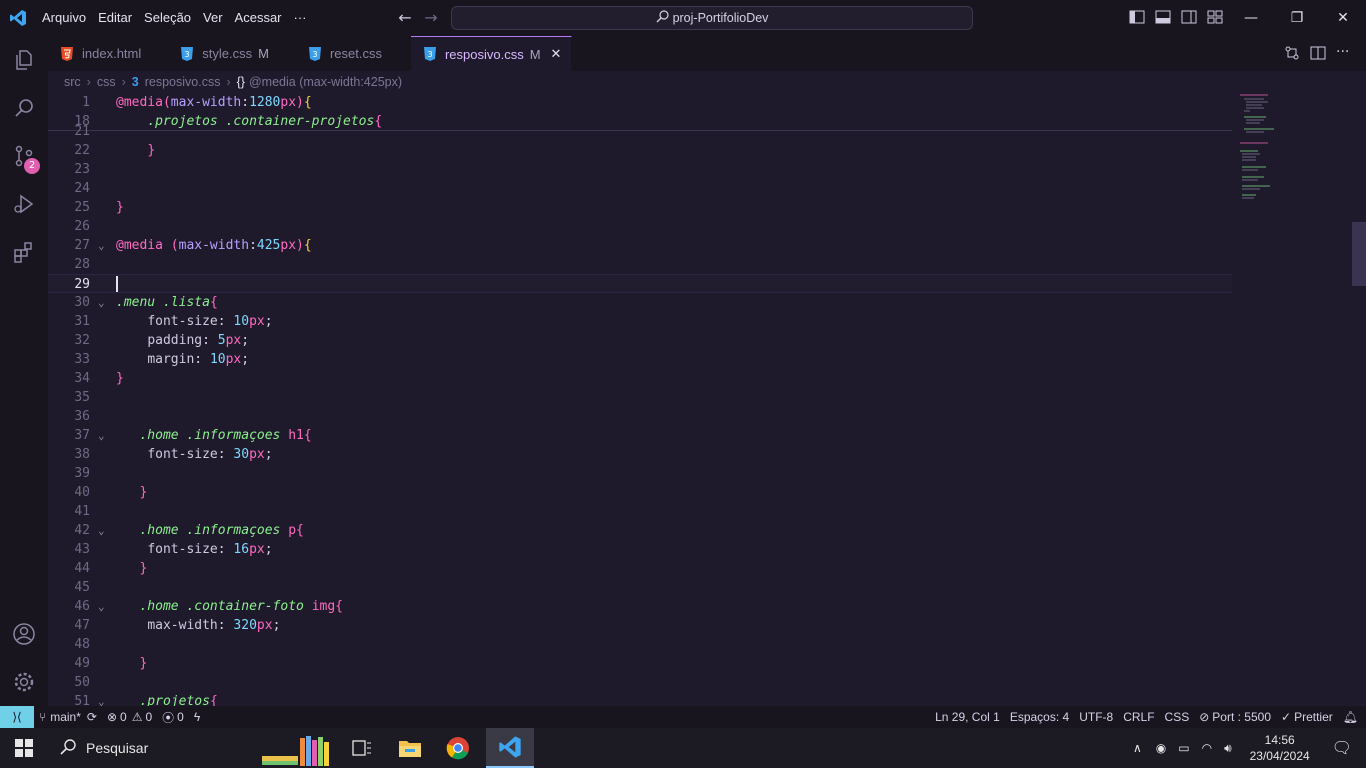  I want to click on lightning-icon: ϟ, so click(197, 717).